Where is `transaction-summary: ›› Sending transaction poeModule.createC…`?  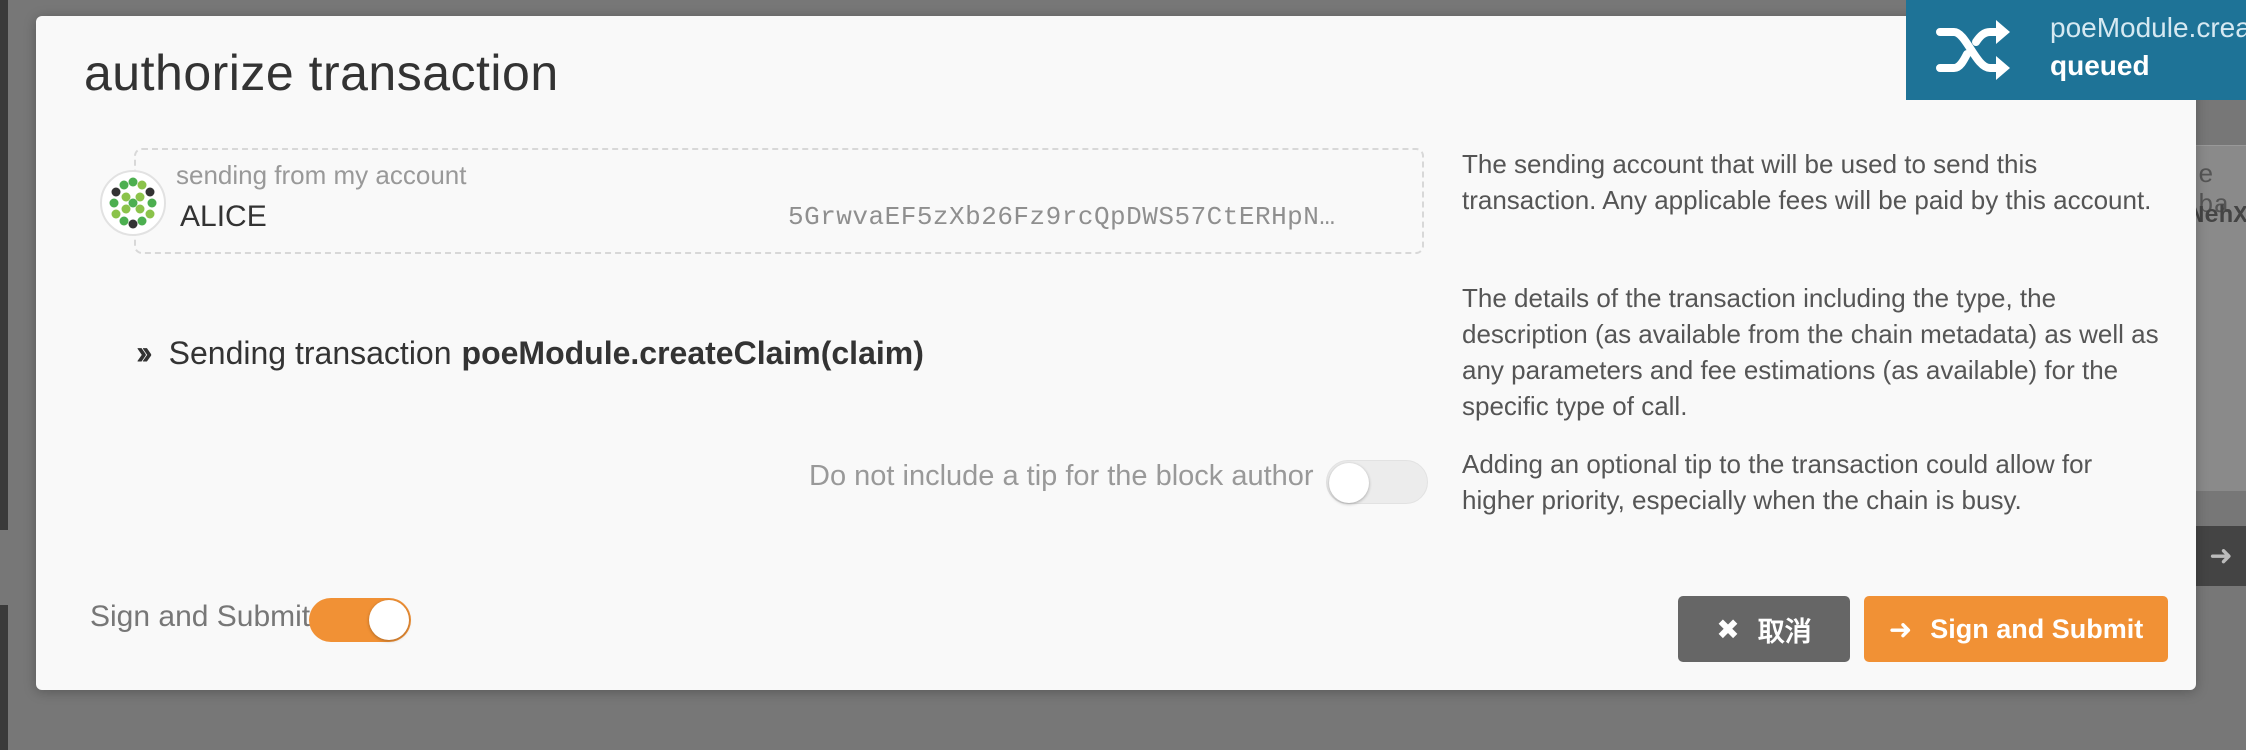
transaction-summary: ›› Sending transaction poeModule.createC… is located at coordinates (530, 353).